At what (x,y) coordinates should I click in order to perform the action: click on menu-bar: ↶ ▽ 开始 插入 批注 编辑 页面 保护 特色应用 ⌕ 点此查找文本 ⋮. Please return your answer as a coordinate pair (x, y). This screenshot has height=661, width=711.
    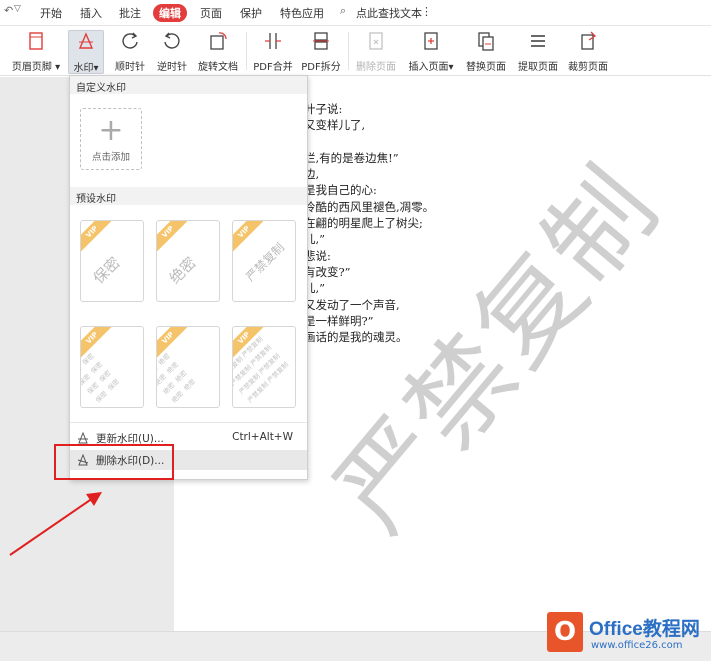
    Looking at the image, I should click on (355, 13).